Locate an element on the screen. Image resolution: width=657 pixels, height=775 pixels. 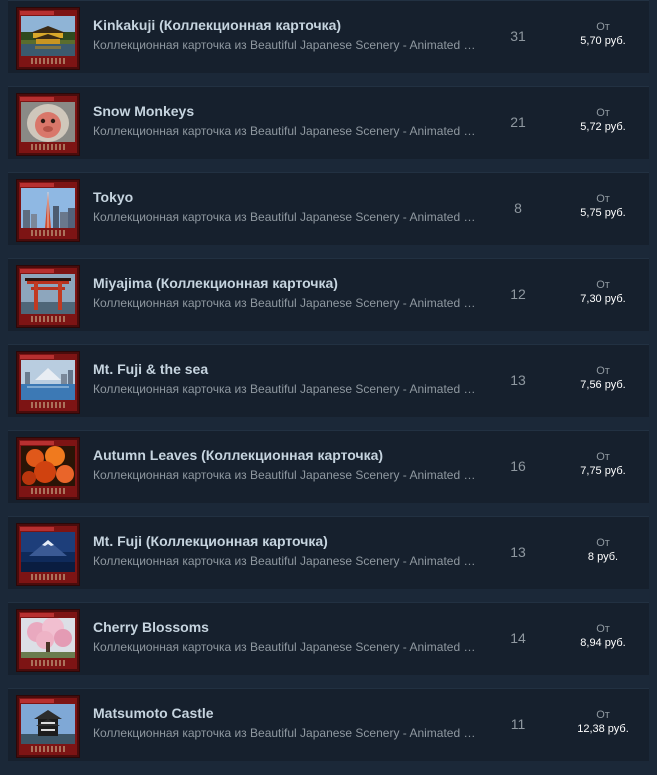
listing-name: Snow Monkeys is located at coordinates (143, 111).